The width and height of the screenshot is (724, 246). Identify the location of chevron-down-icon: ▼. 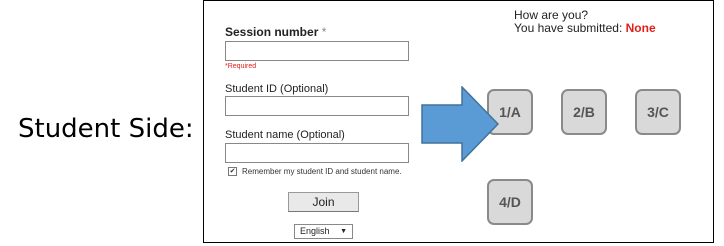
(343, 231).